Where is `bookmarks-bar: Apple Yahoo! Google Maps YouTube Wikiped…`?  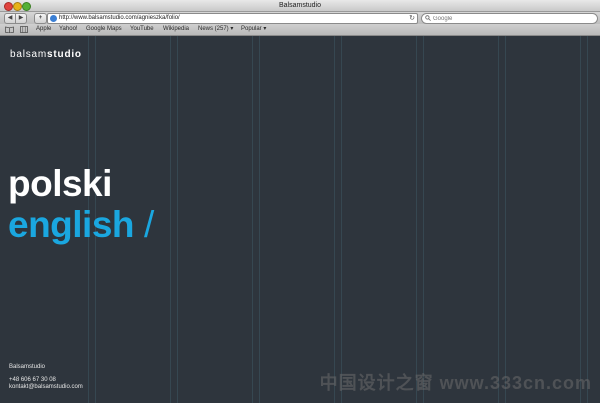 bookmarks-bar: Apple Yahoo! Google Maps YouTube Wikiped… is located at coordinates (300, 30).